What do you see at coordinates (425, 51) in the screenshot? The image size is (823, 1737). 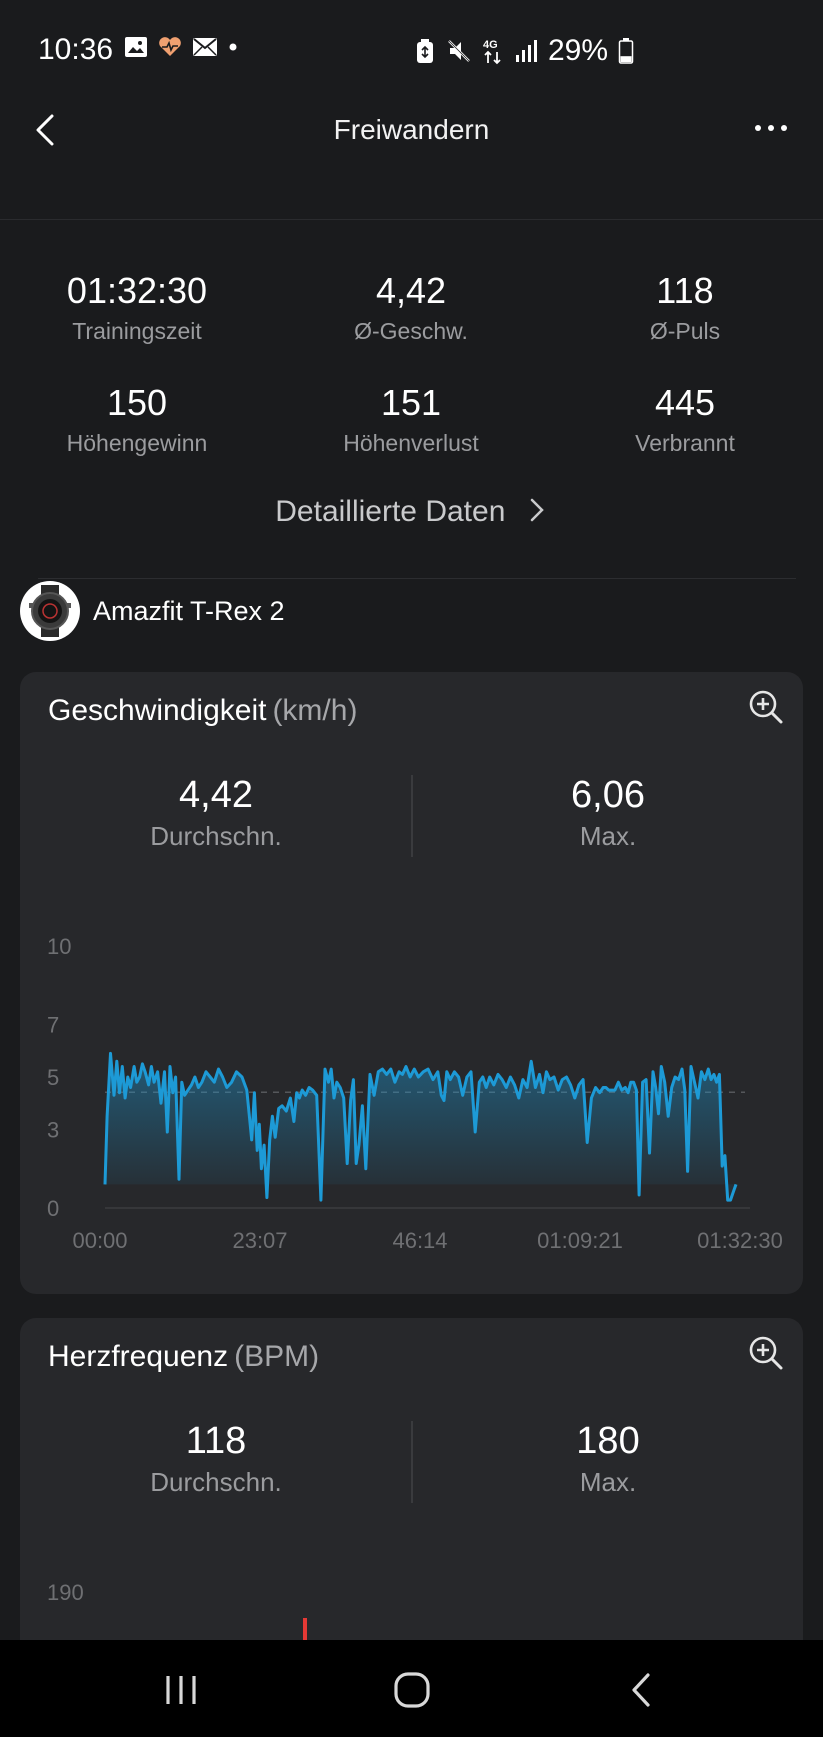 I see `battery-saver-icon` at bounding box center [425, 51].